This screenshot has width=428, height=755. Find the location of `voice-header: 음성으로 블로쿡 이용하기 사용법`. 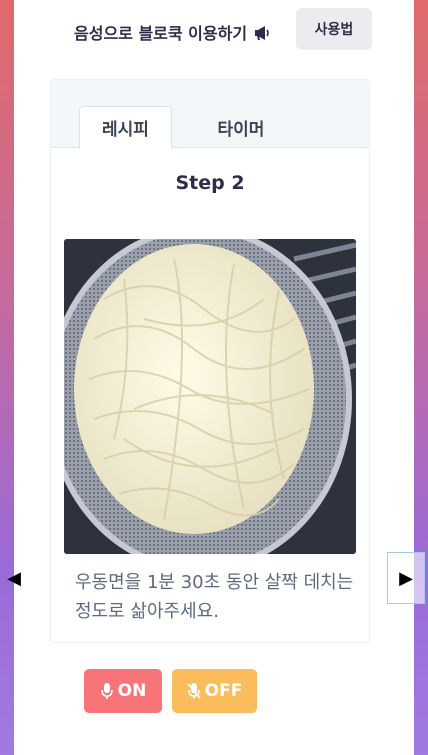

voice-header: 음성으로 블로쿡 이용하기 사용법 is located at coordinates (214, 28).